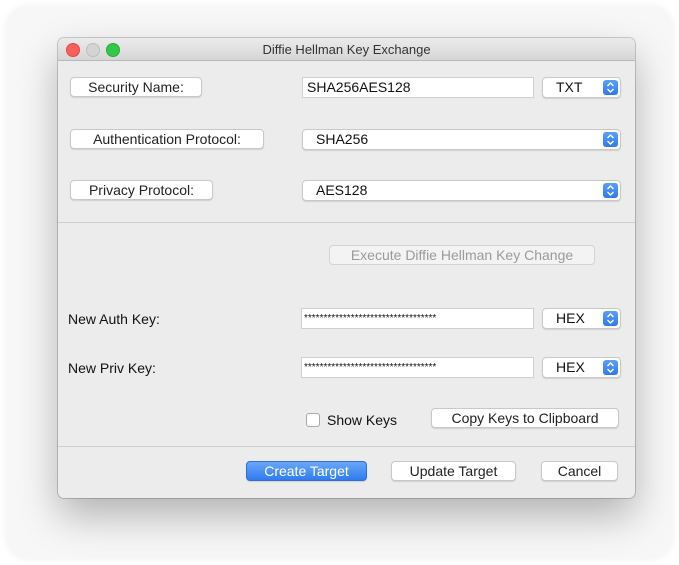 Image resolution: width=679 pixels, height=565 pixels. Describe the element at coordinates (569, 87) in the screenshot. I see `security-name-format-value: TXT` at that location.